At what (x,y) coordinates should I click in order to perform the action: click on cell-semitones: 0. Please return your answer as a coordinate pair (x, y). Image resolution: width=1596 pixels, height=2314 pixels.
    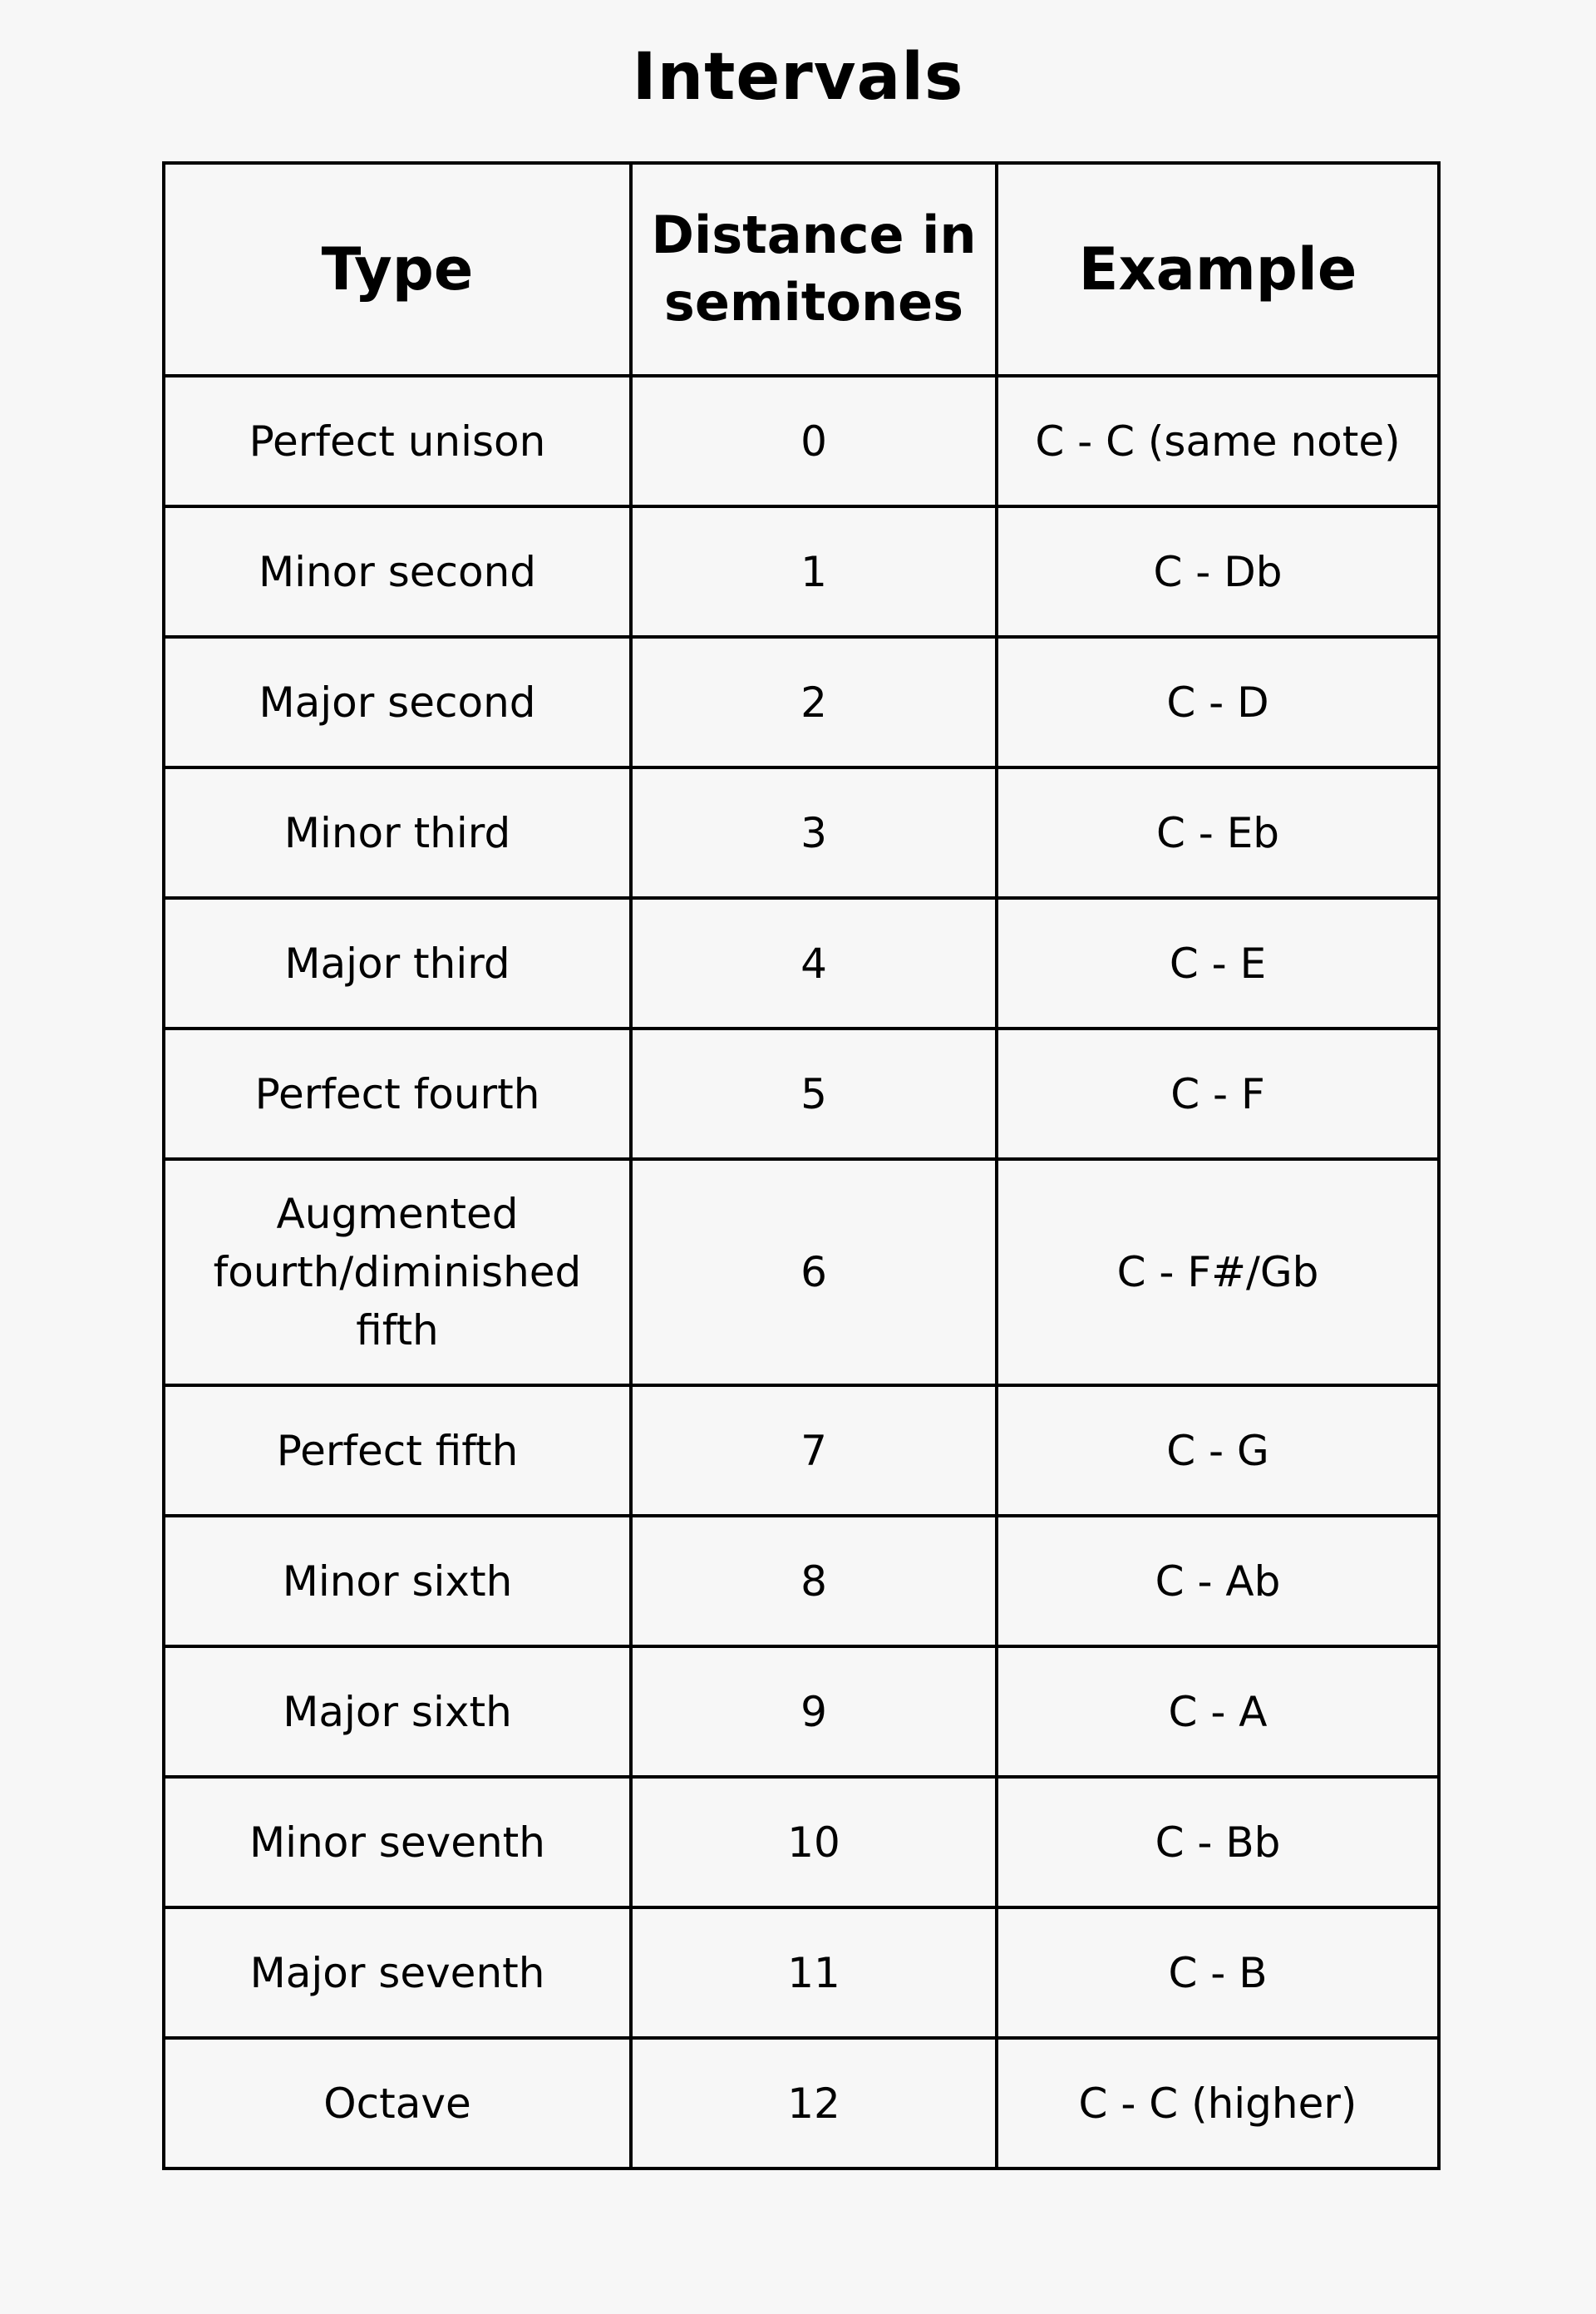
    Looking at the image, I should click on (813, 441).